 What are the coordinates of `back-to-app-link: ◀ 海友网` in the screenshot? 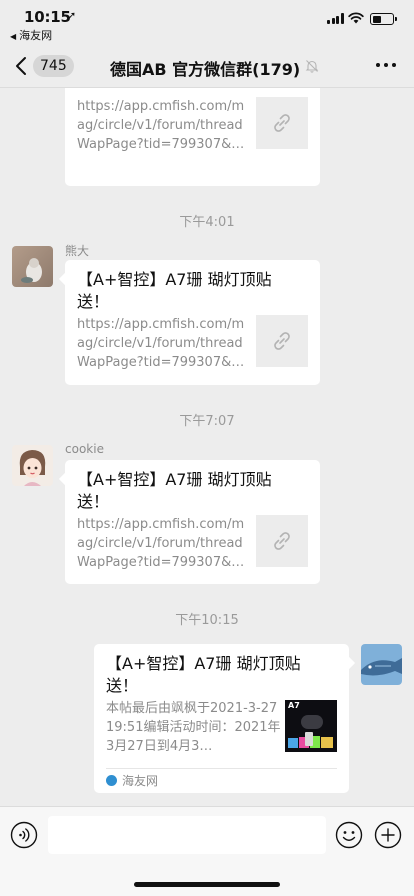 It's located at (31, 35).